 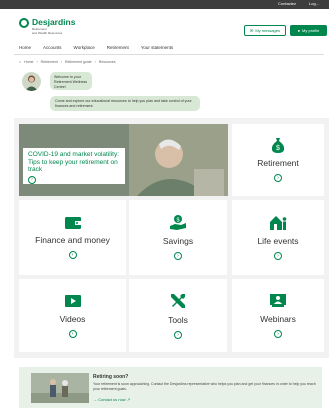 I want to click on nav-item-accounts: Accounts, so click(x=52, y=48).